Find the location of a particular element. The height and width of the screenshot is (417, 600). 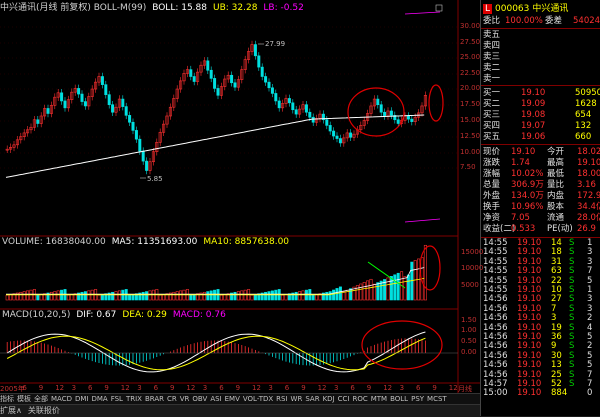

indicator-tab: EMV is located at coordinates (232, 399).